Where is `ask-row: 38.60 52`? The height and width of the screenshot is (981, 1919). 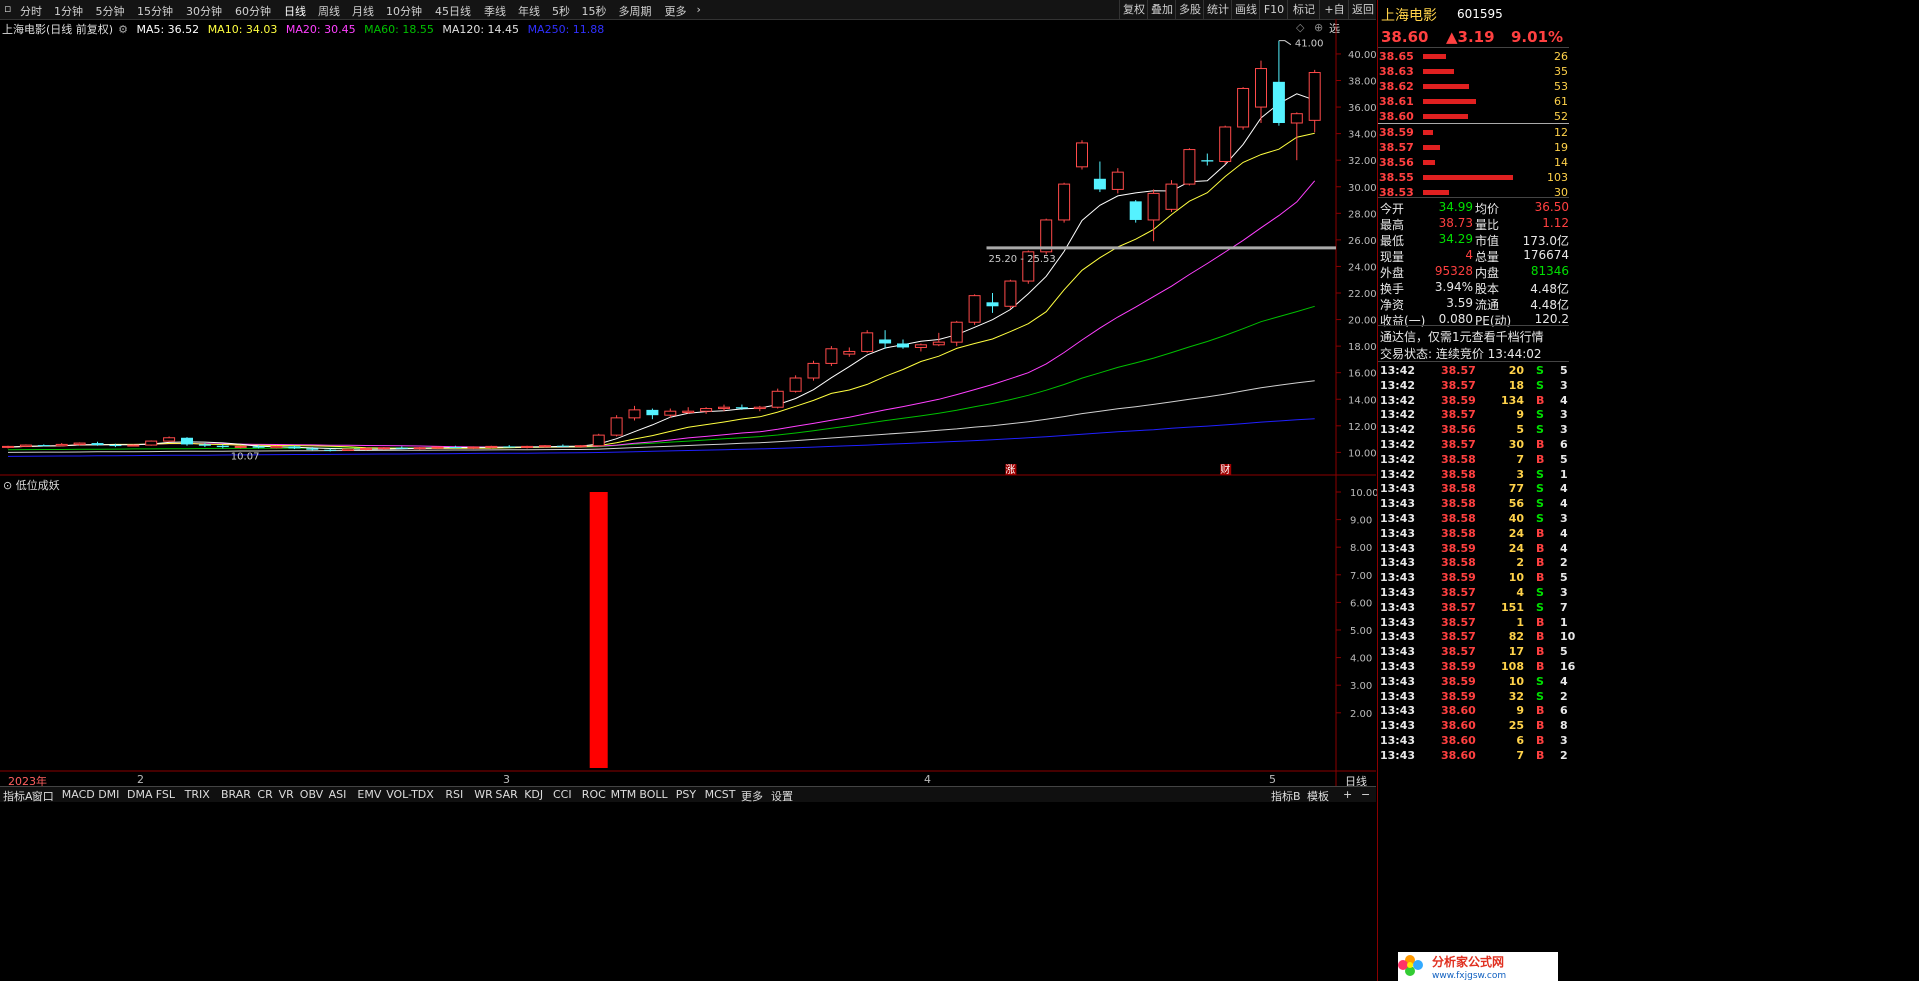 ask-row: 38.60 52 is located at coordinates (1474, 117).